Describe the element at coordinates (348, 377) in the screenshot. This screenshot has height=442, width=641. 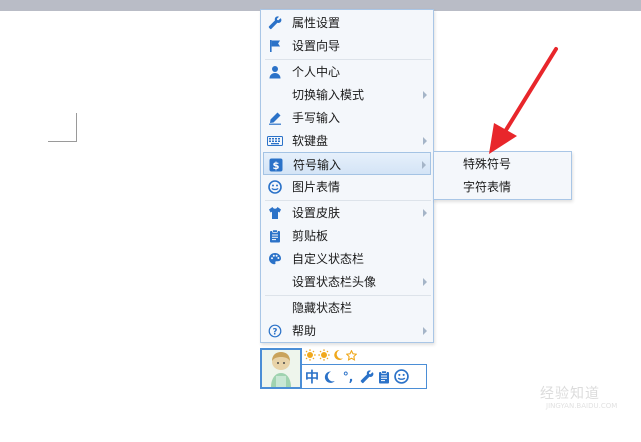
I see `punctuation-toggle: °,` at that location.